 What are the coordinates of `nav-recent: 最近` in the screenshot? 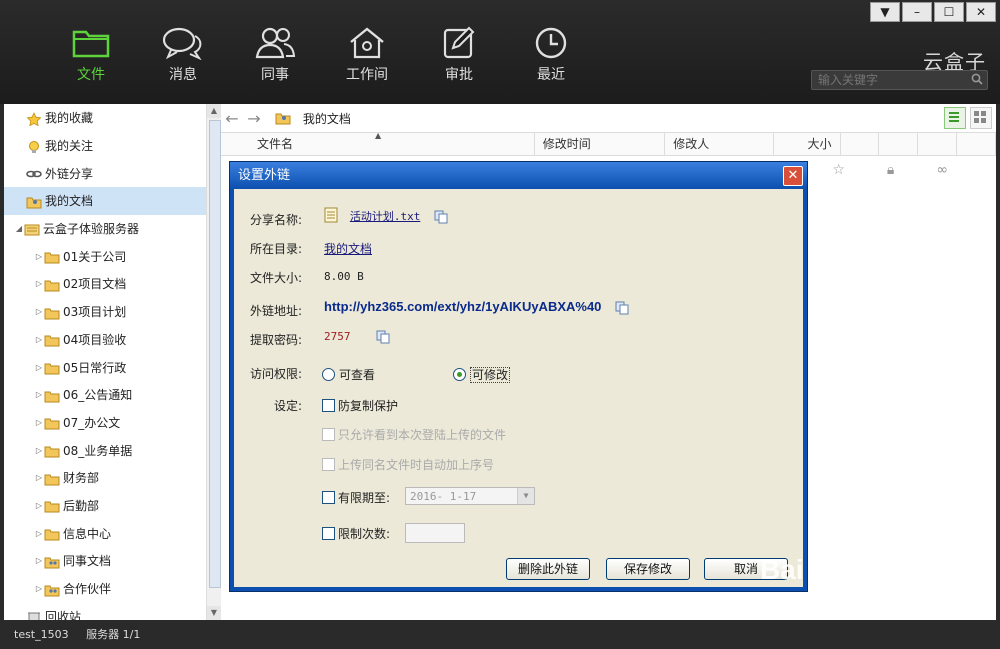 It's located at (551, 55).